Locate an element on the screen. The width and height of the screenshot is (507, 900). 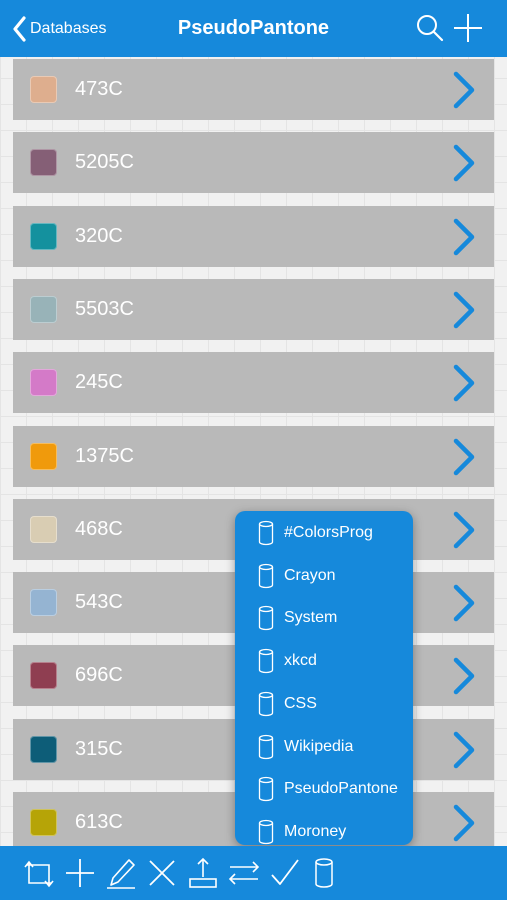
search-icon is located at coordinates (430, 28).